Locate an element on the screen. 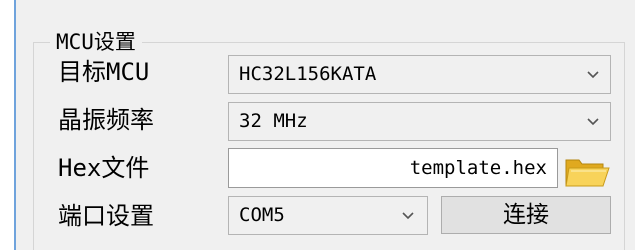  crystal-frequency-value: 32 MHz is located at coordinates (273, 121).